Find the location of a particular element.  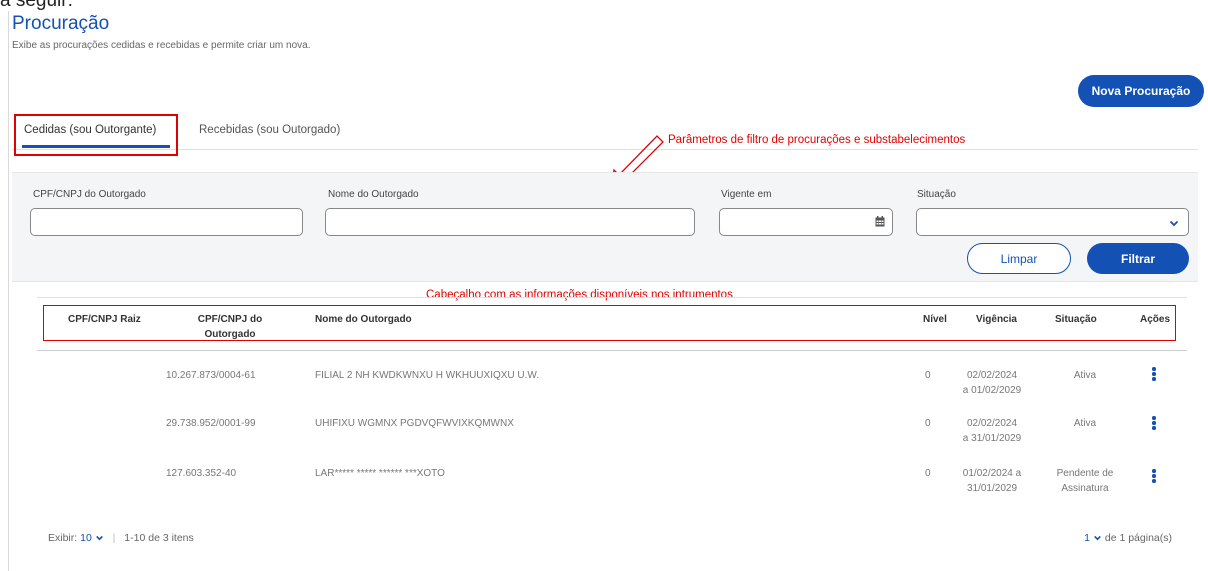

current-page-value: 1 is located at coordinates (1087, 538).